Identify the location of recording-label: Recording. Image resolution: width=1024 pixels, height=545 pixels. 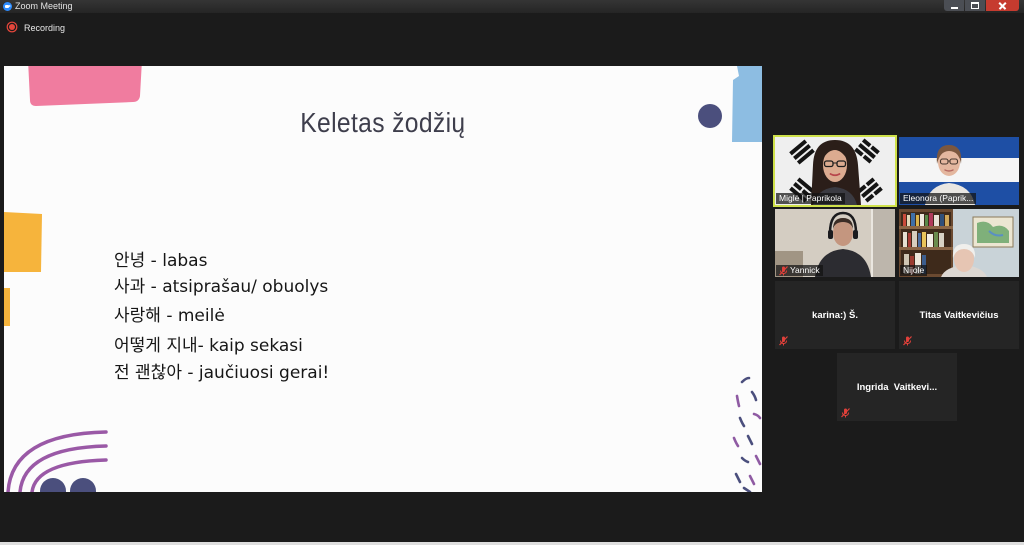
(45, 28).